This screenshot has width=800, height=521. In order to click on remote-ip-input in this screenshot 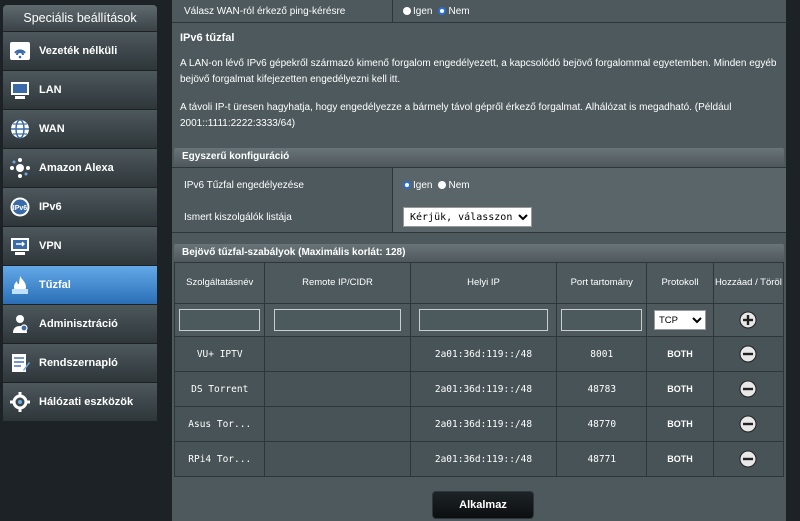, I will do `click(337, 320)`.